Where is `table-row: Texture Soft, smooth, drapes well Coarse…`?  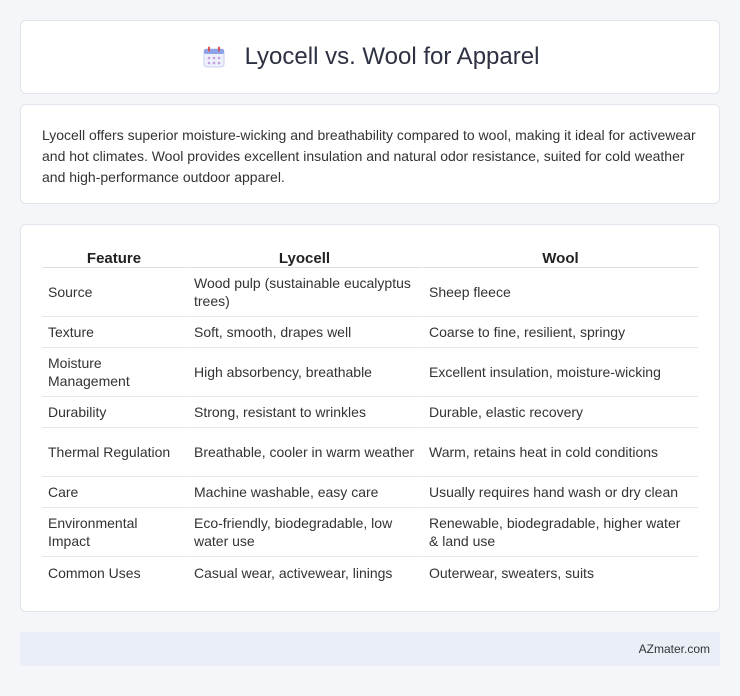
table-row: Texture Soft, smooth, drapes well Coarse… is located at coordinates (370, 332).